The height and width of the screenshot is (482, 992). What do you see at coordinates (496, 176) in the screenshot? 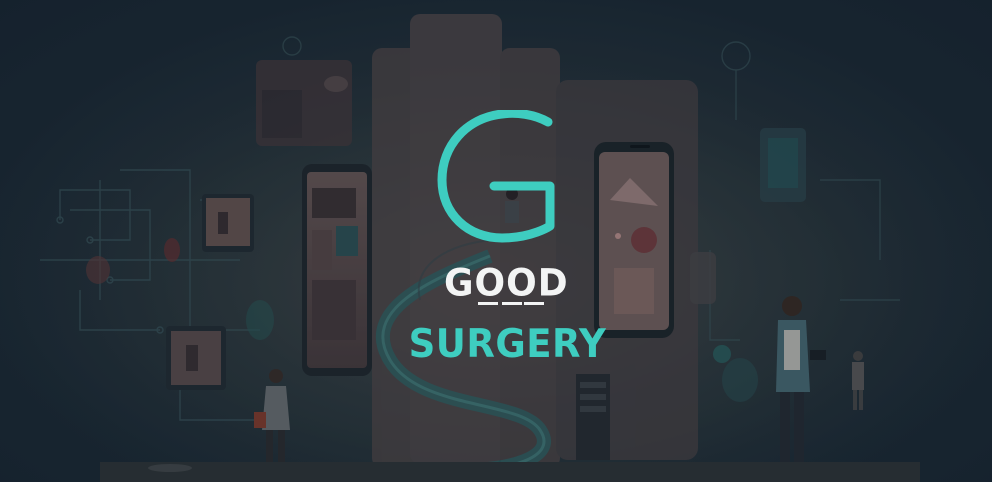
I see `g-monogram-icon` at bounding box center [496, 176].